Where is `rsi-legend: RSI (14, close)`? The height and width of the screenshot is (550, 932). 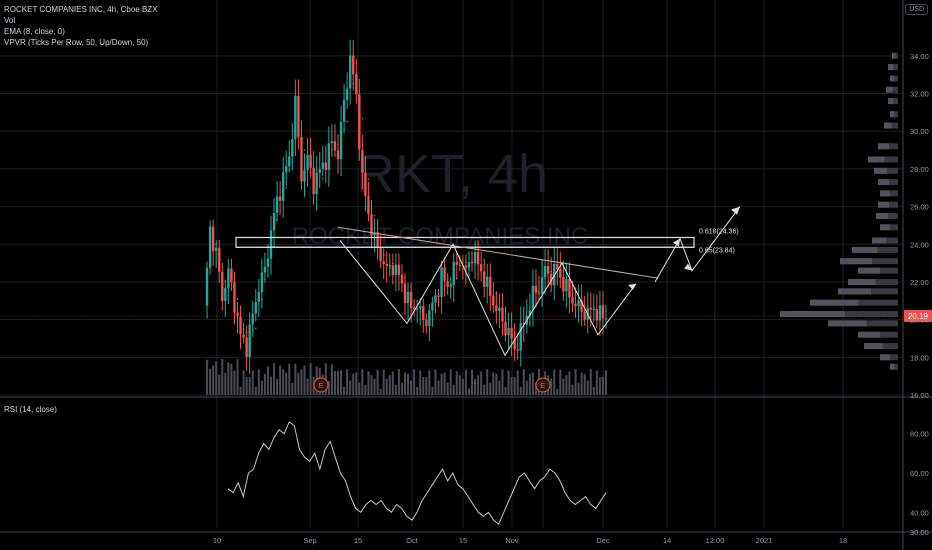 rsi-legend: RSI (14, close) is located at coordinates (30, 409).